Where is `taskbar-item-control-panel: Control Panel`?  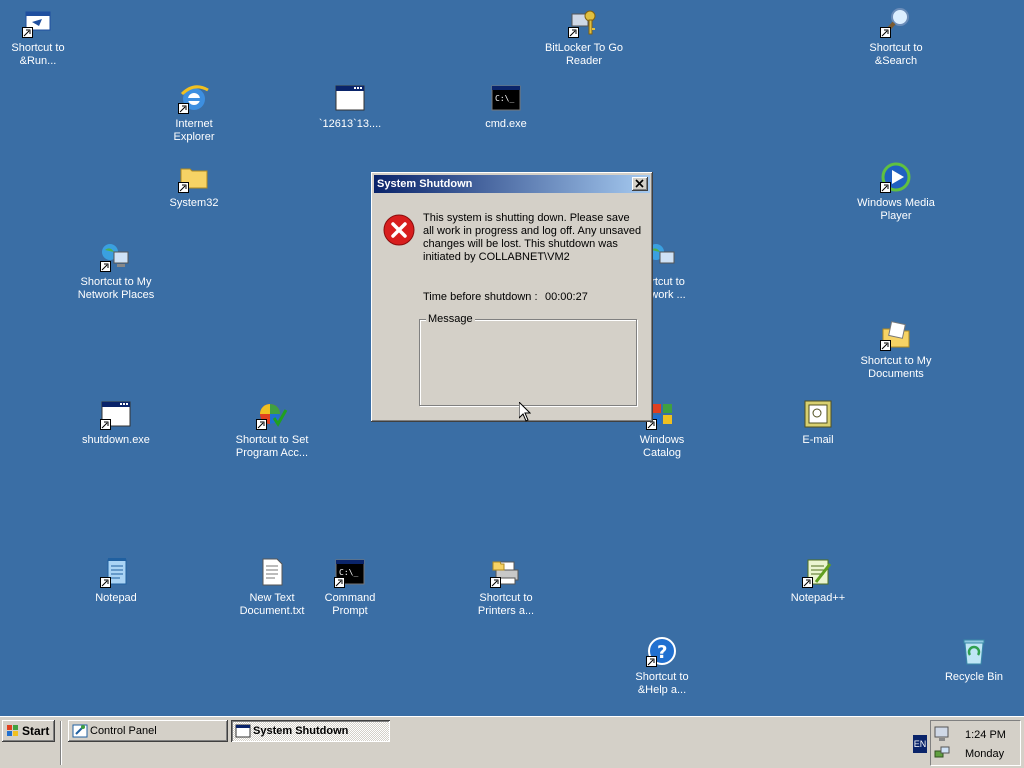
taskbar-item-control-panel: Control Panel is located at coordinates (148, 731).